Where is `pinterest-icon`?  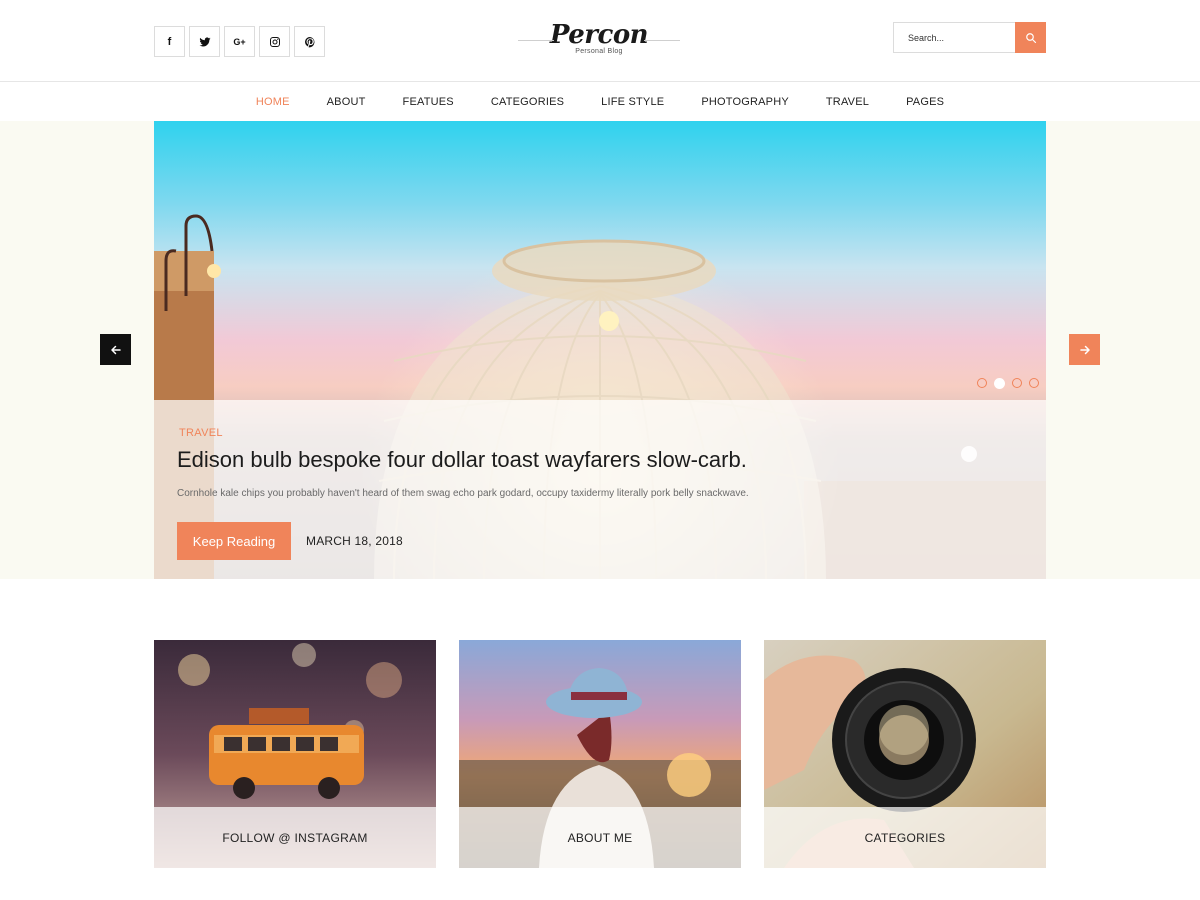 pinterest-icon is located at coordinates (309, 41).